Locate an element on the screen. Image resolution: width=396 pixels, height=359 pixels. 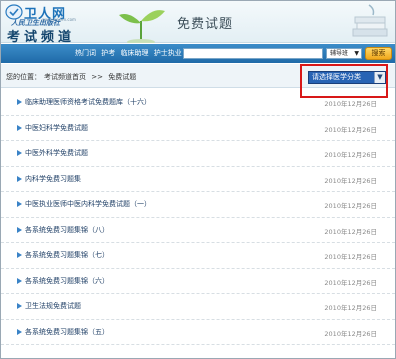
nav-bar: 热门词 护考 临床助理 护士执业 辅导班 ▼ 搜索 is located at coordinates (198, 53).